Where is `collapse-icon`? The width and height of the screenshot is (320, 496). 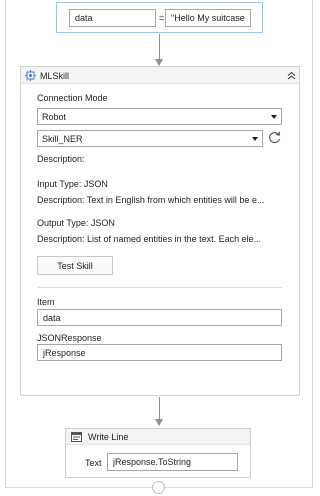
collapse-icon is located at coordinates (291, 76).